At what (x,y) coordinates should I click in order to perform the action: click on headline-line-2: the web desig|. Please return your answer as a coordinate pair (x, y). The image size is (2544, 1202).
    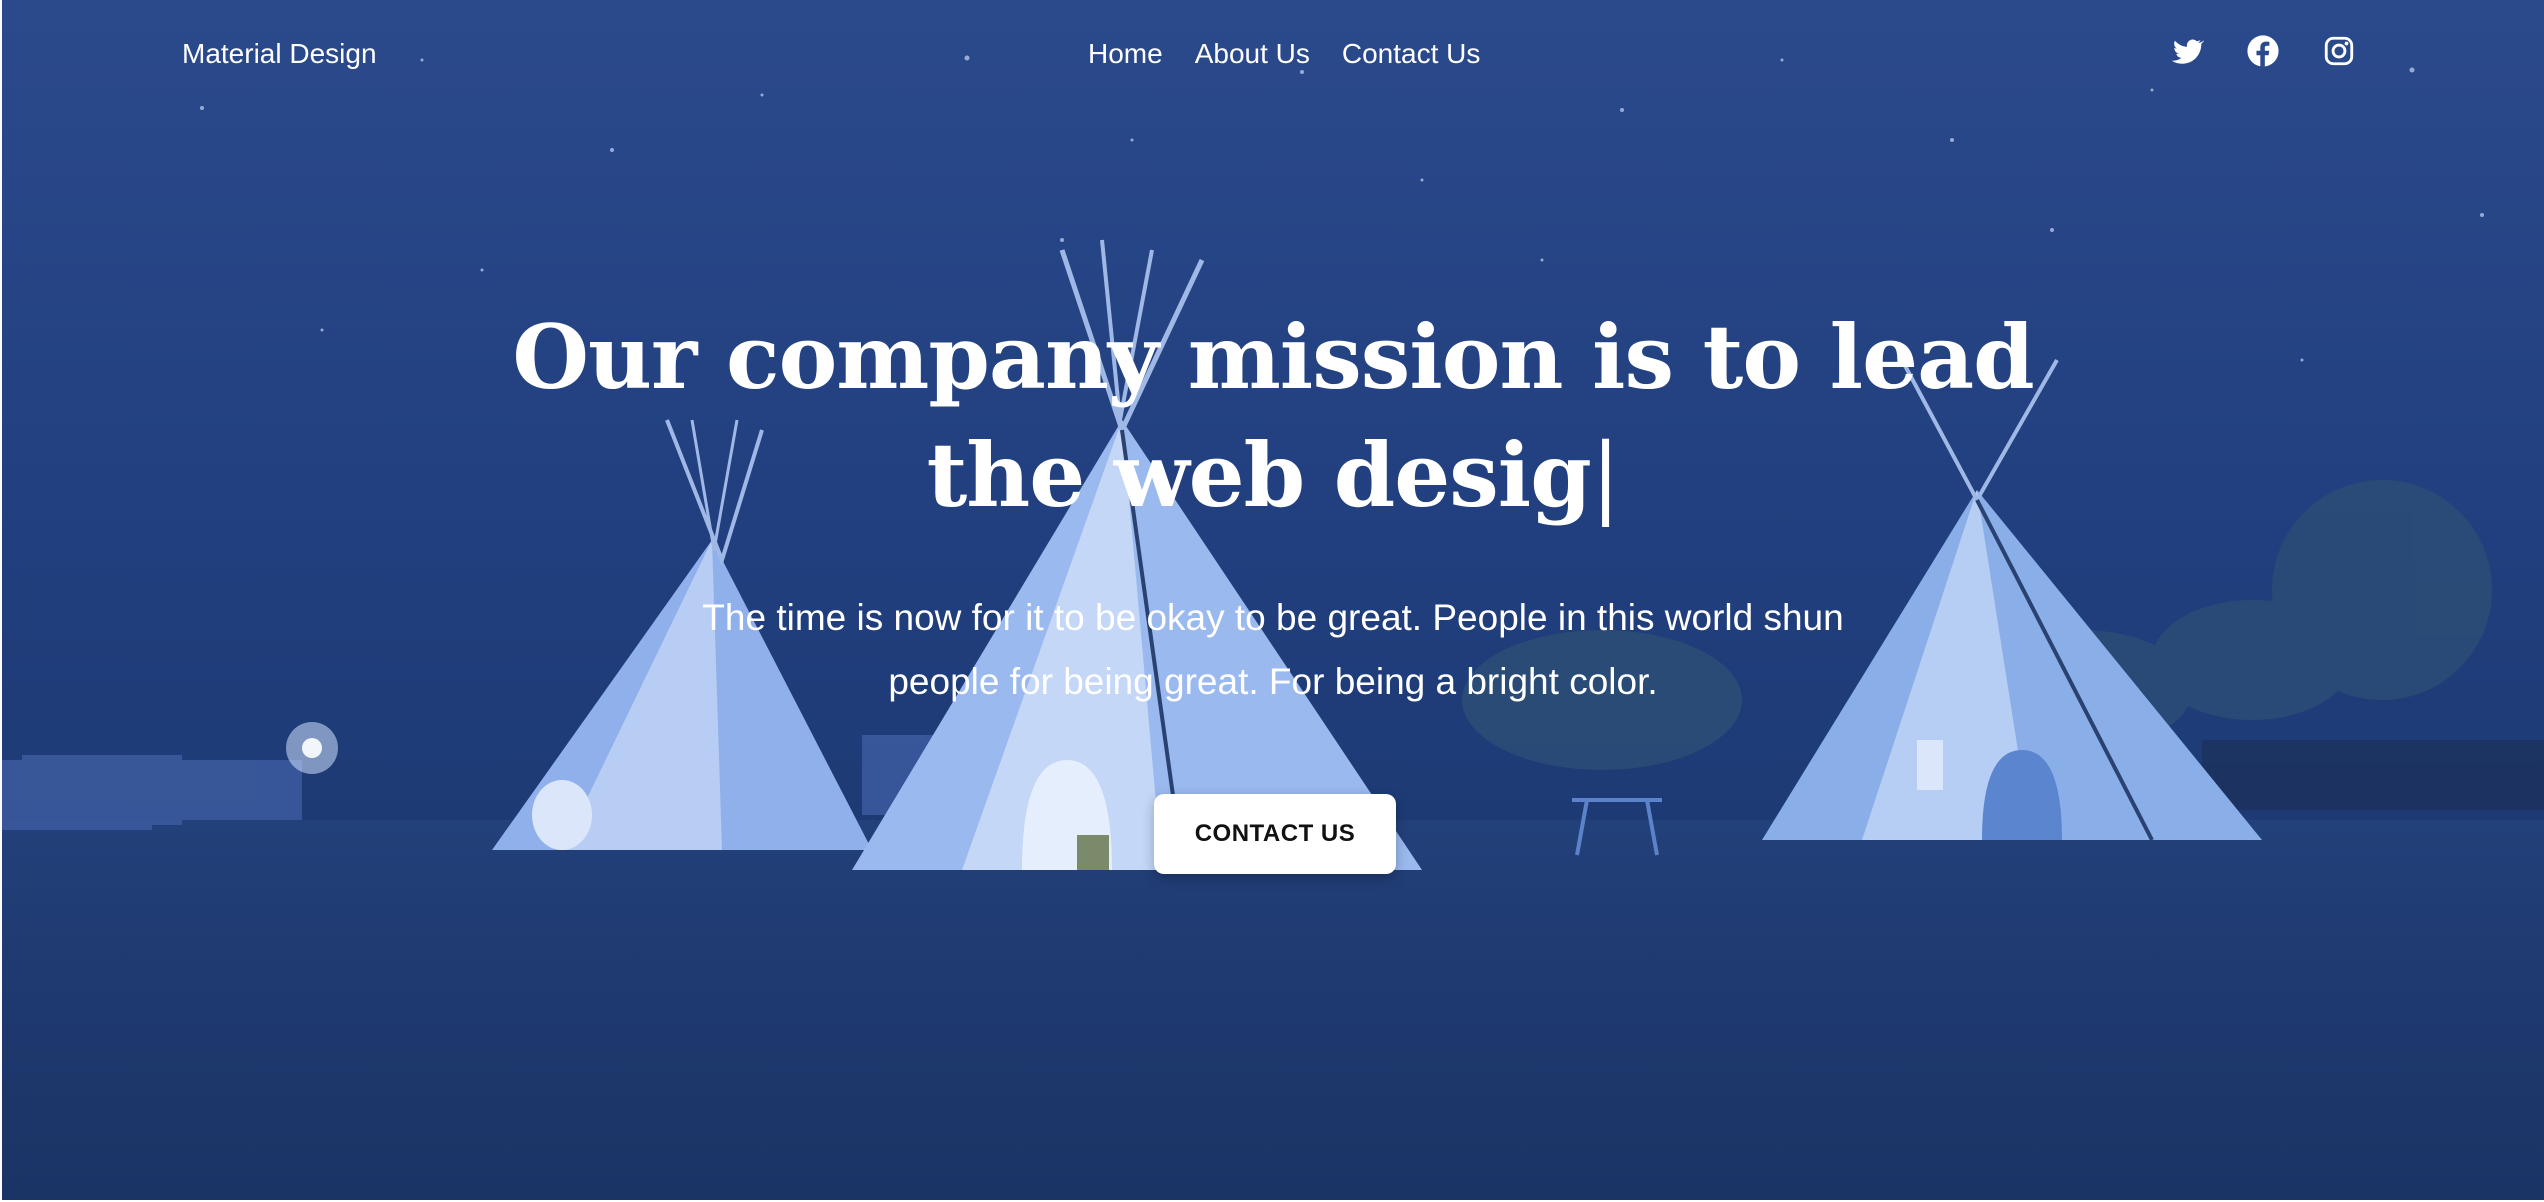
    Looking at the image, I should click on (1273, 475).